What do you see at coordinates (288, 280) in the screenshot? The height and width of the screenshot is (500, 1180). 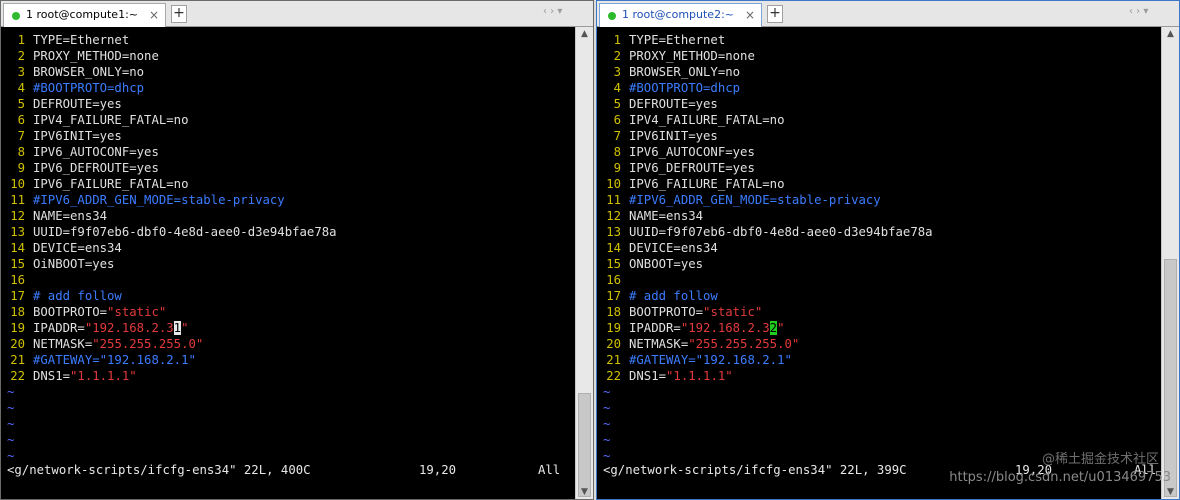 I see `code-line: 16` at bounding box center [288, 280].